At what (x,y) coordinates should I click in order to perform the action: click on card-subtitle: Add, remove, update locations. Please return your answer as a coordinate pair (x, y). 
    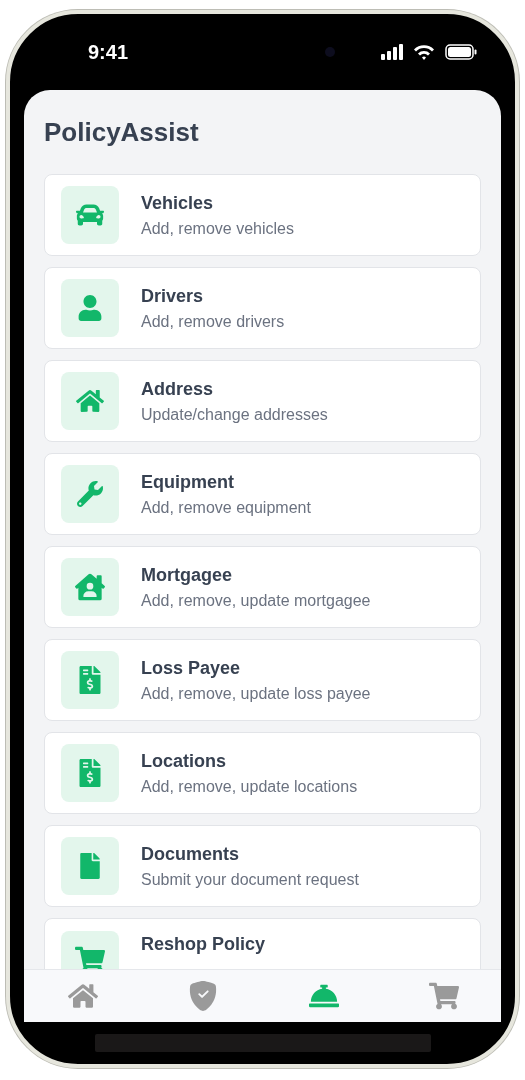
    Looking at the image, I should click on (249, 786).